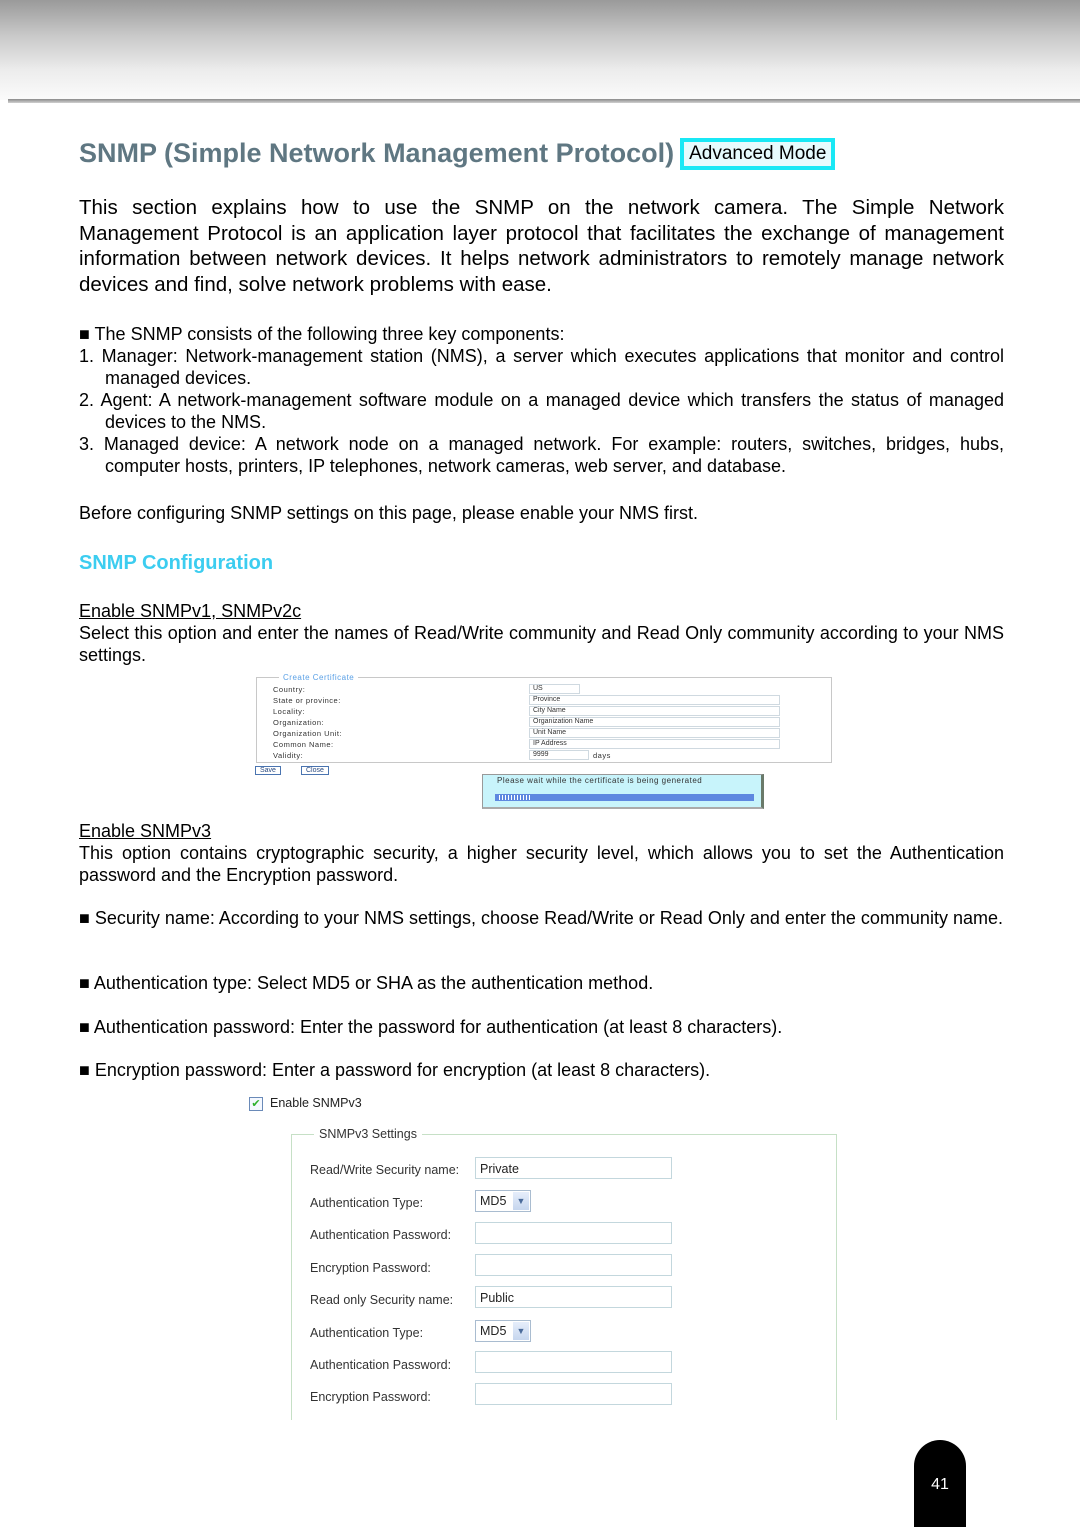 The width and height of the screenshot is (1080, 1527). What do you see at coordinates (624, 797) in the screenshot?
I see `progress-bar` at bounding box center [624, 797].